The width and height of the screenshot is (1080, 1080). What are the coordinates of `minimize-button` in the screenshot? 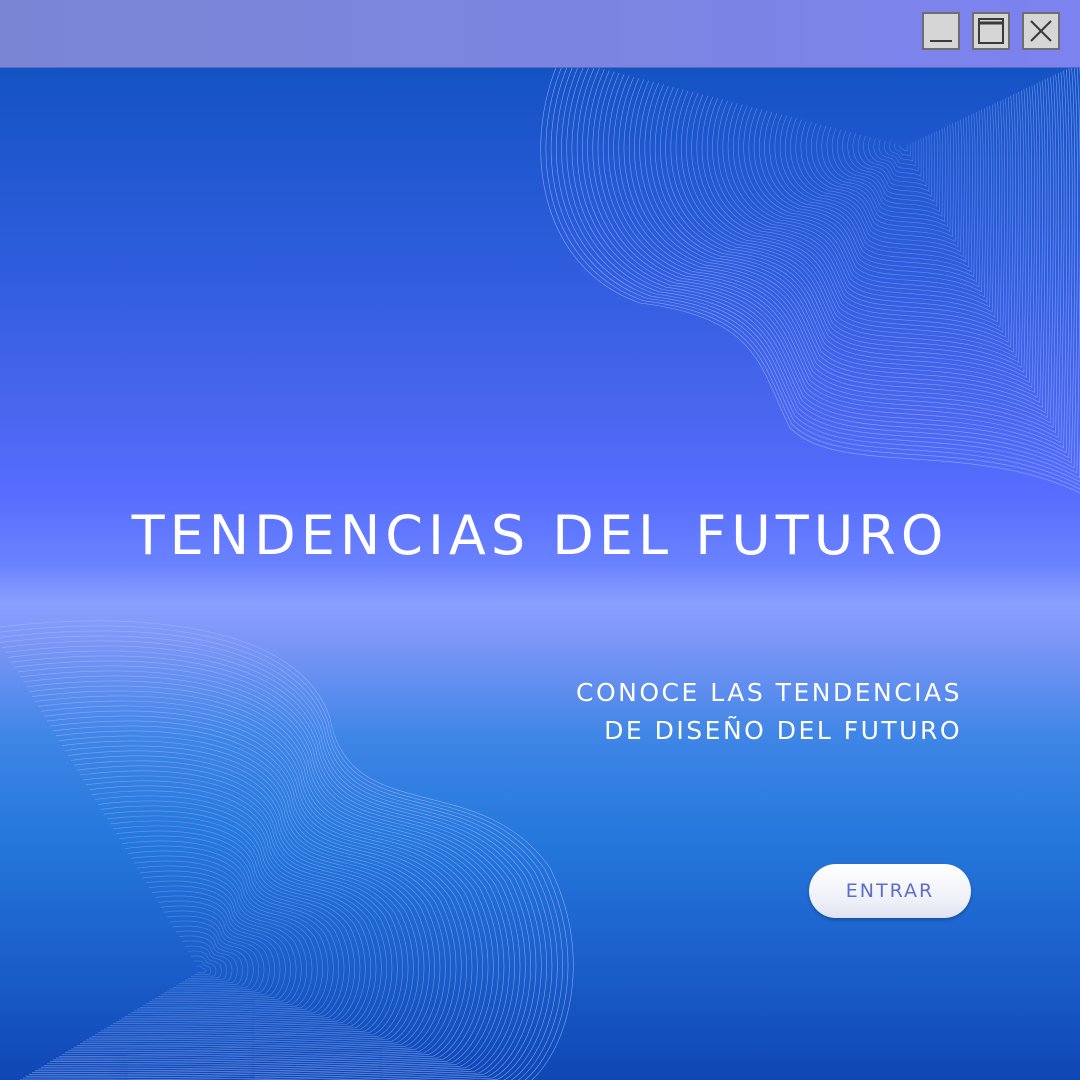 It's located at (941, 31).